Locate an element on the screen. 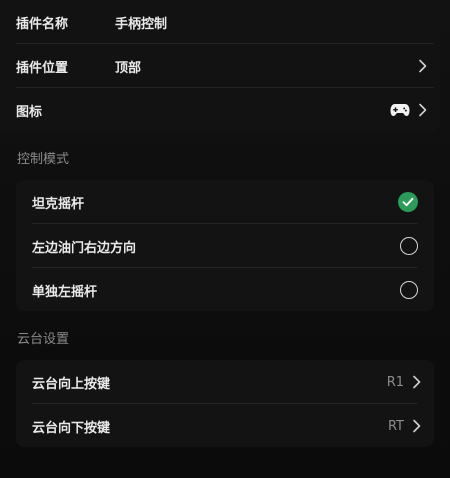 The width and height of the screenshot is (450, 478). plugin-icon-row: 图标 is located at coordinates (225, 110).